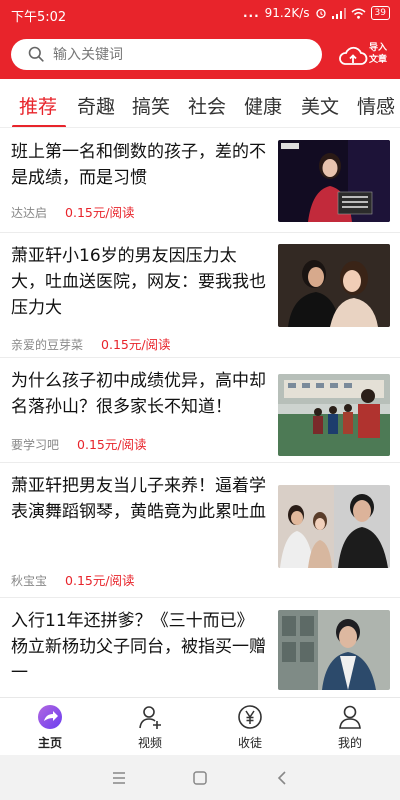  What do you see at coordinates (149, 743) in the screenshot?
I see `nav-video-label: 视频` at bounding box center [149, 743].